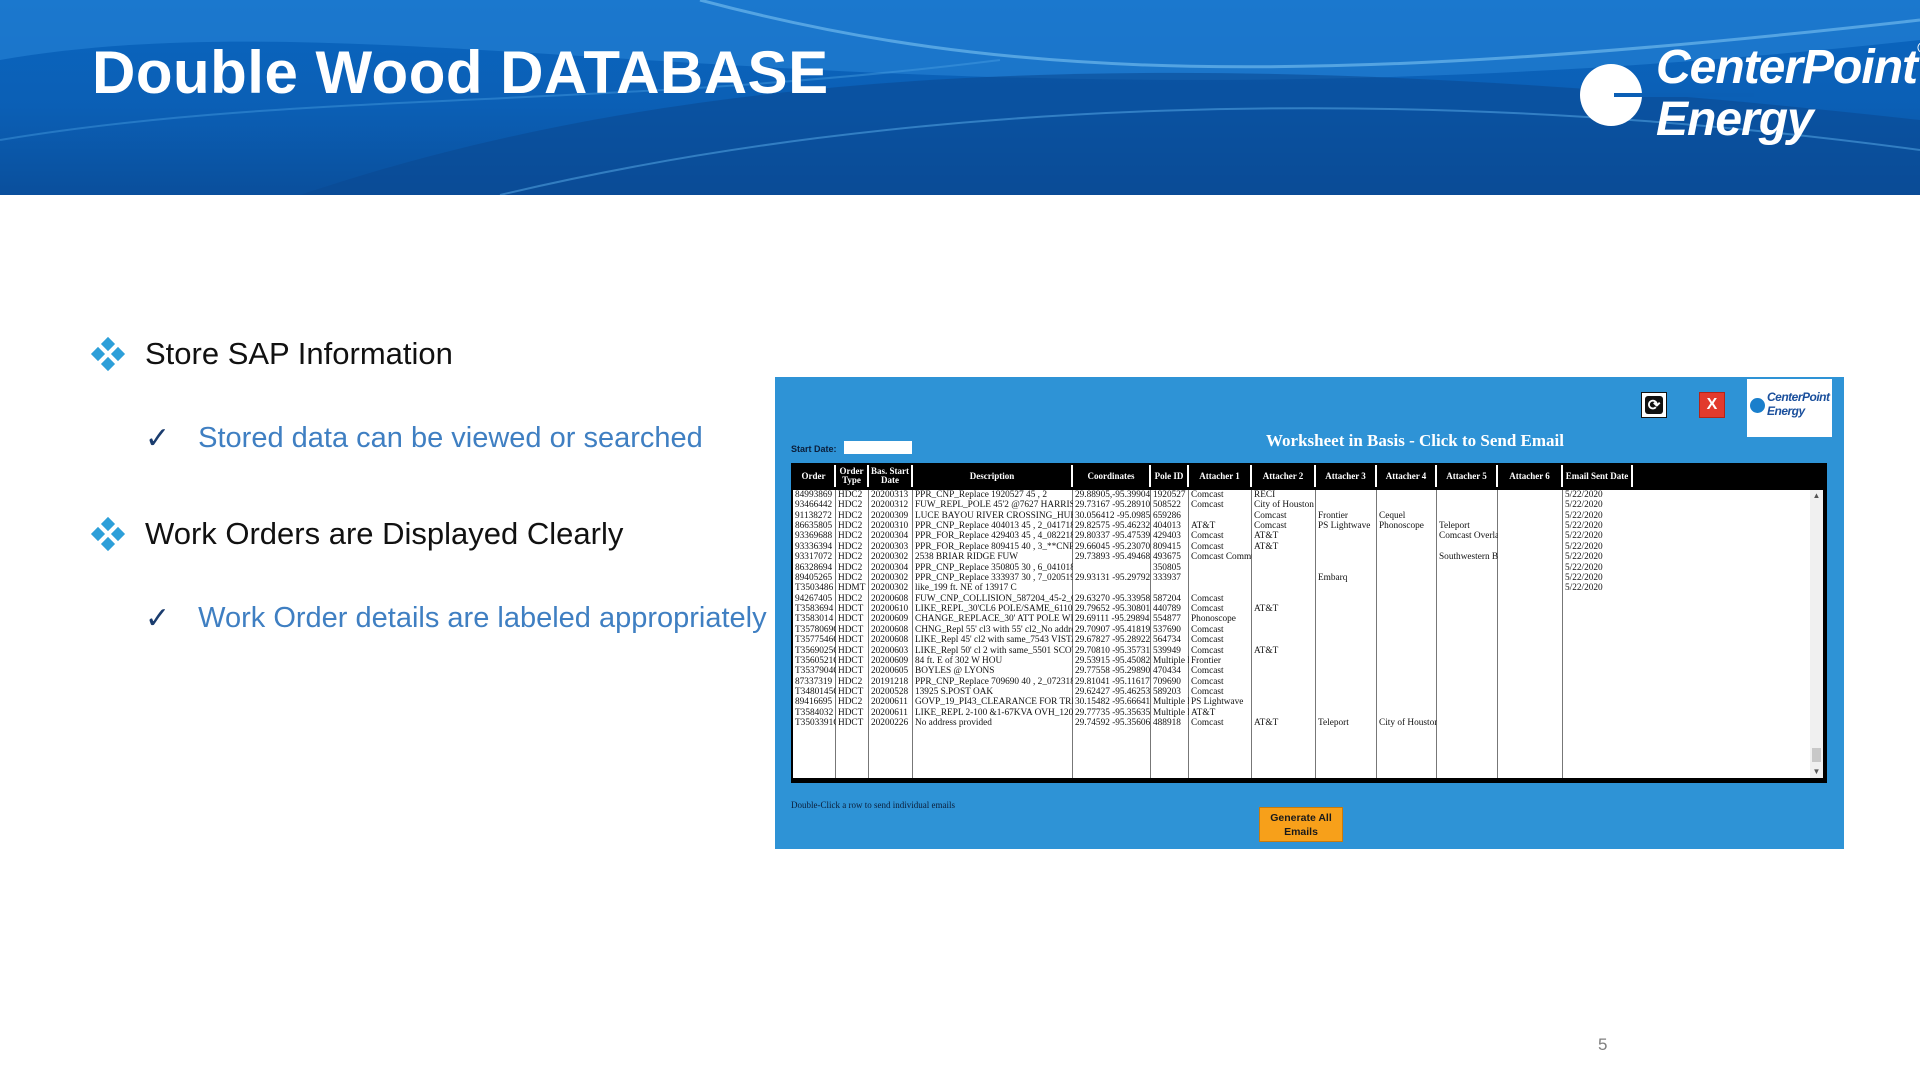  What do you see at coordinates (815, 650) in the screenshot?
I see `table-cell: T3569025C` at bounding box center [815, 650].